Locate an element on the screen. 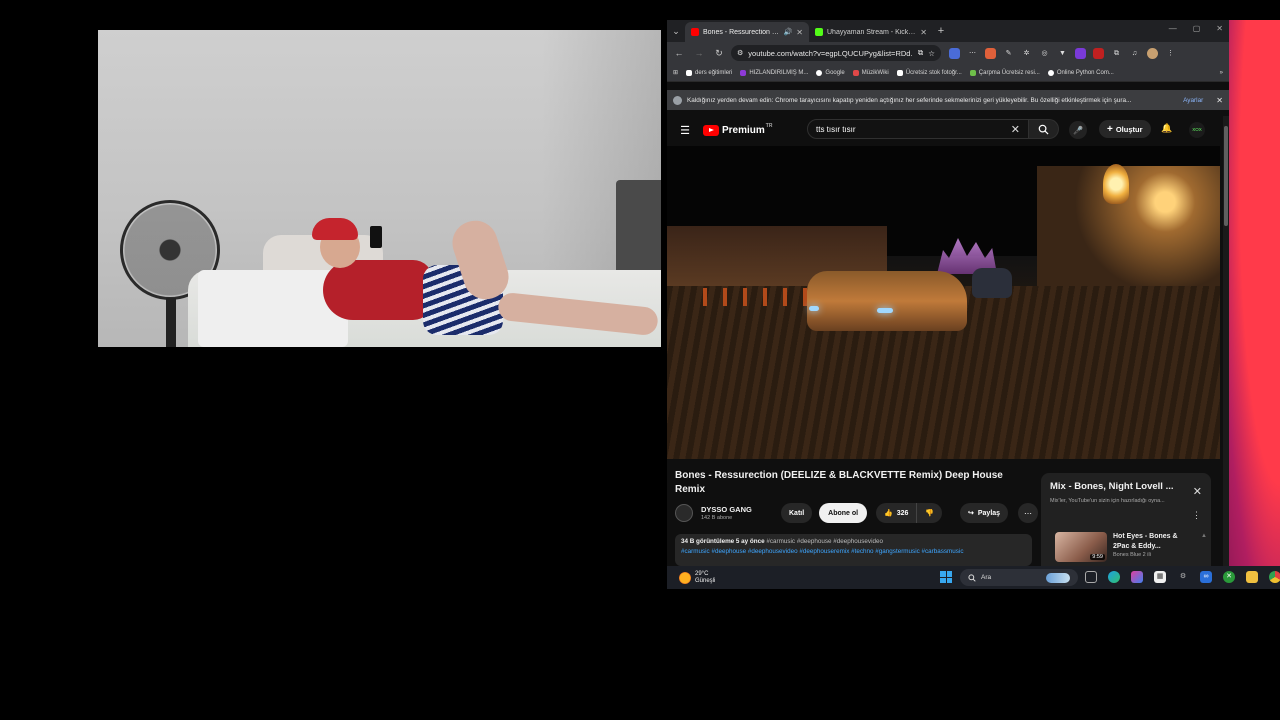 The image size is (1280, 720). settings-icon: ⚙ is located at coordinates (1183, 577).